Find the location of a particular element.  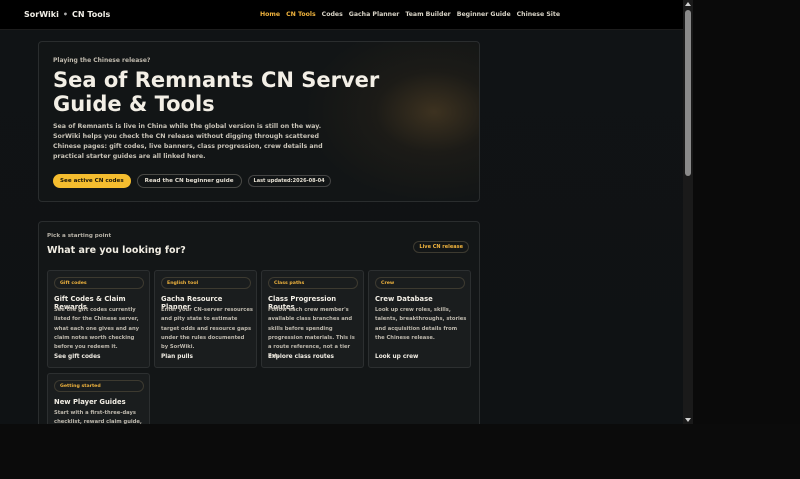

card-tag: Getting started is located at coordinates (99, 386).